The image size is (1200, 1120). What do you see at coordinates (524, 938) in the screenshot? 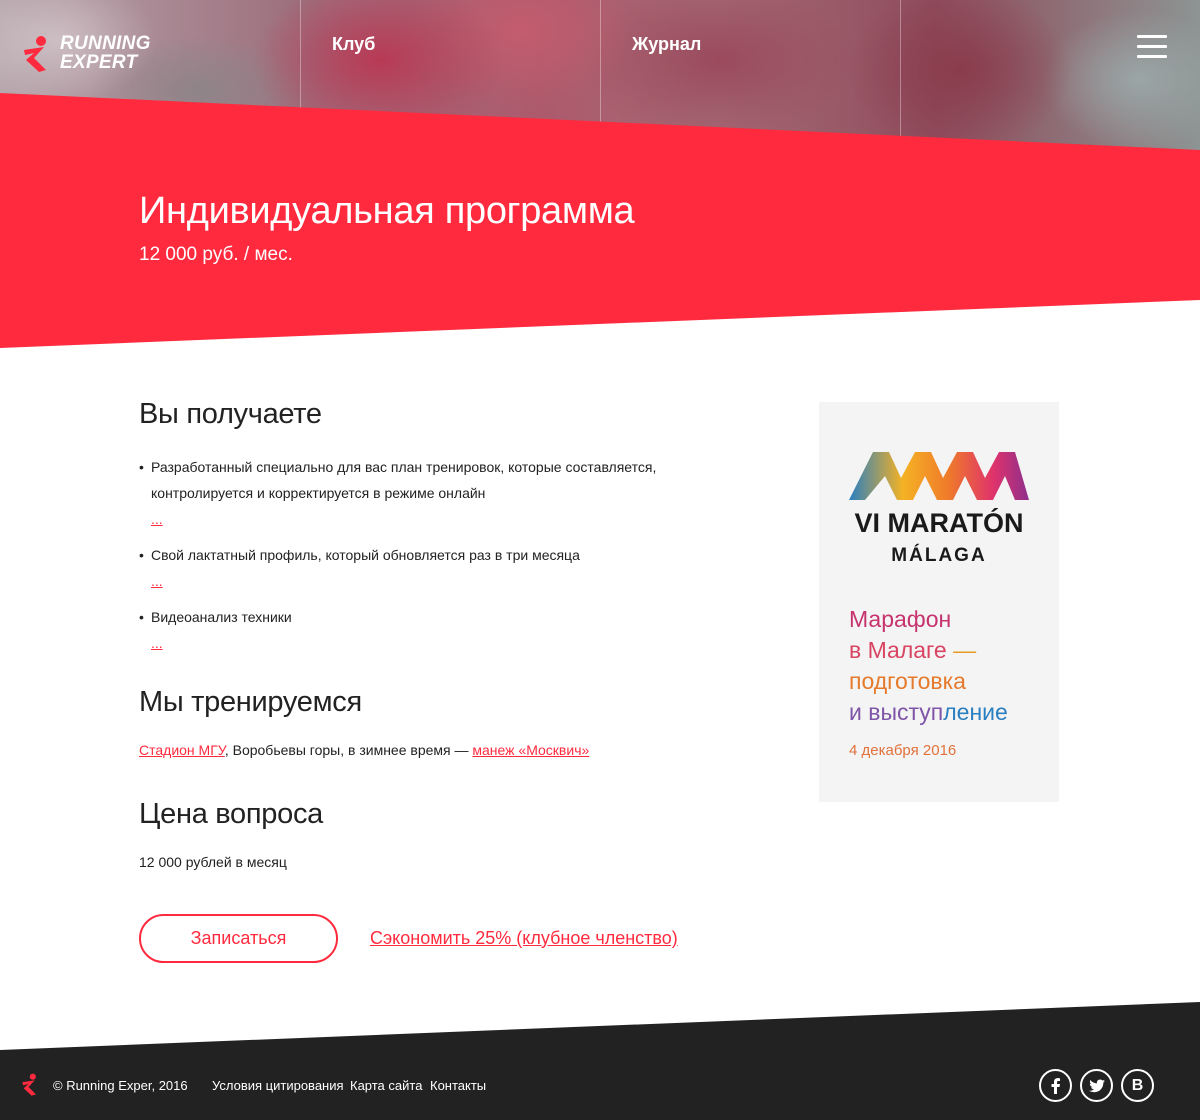
I see `club-membership-link: Сэкономить 25% (клубное членство)` at bounding box center [524, 938].